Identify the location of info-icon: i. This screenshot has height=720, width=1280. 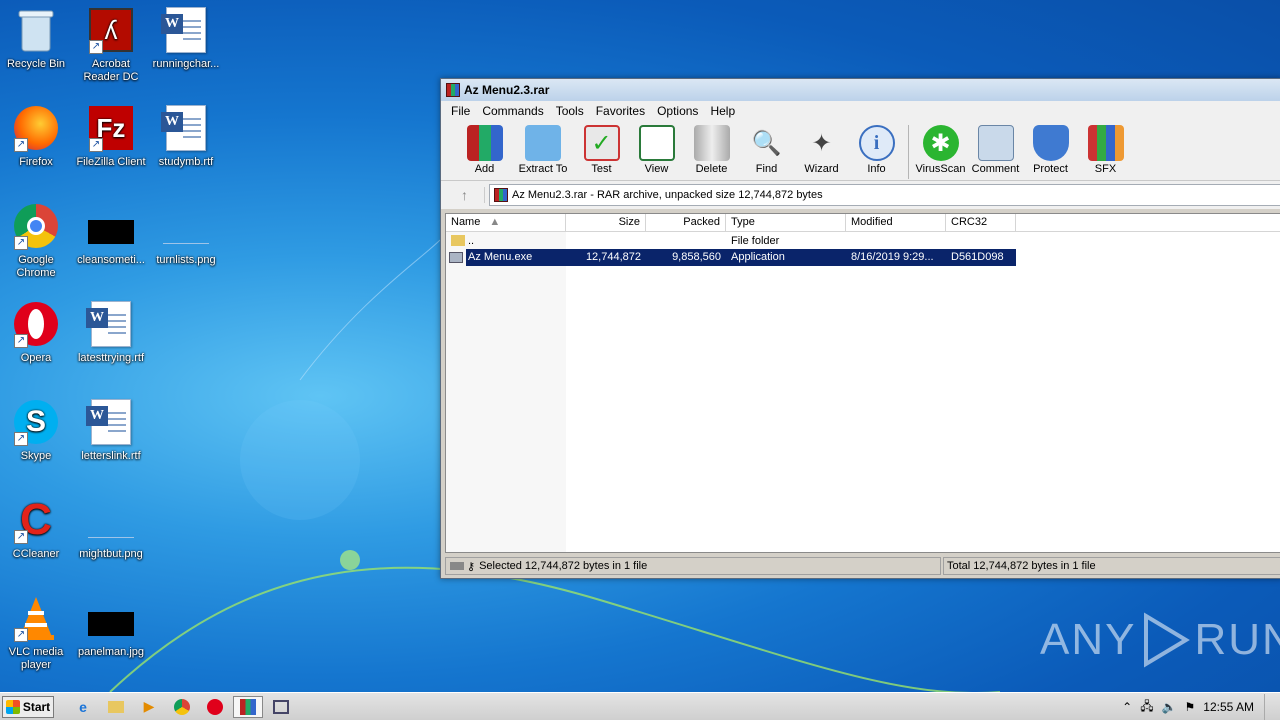
(876, 143).